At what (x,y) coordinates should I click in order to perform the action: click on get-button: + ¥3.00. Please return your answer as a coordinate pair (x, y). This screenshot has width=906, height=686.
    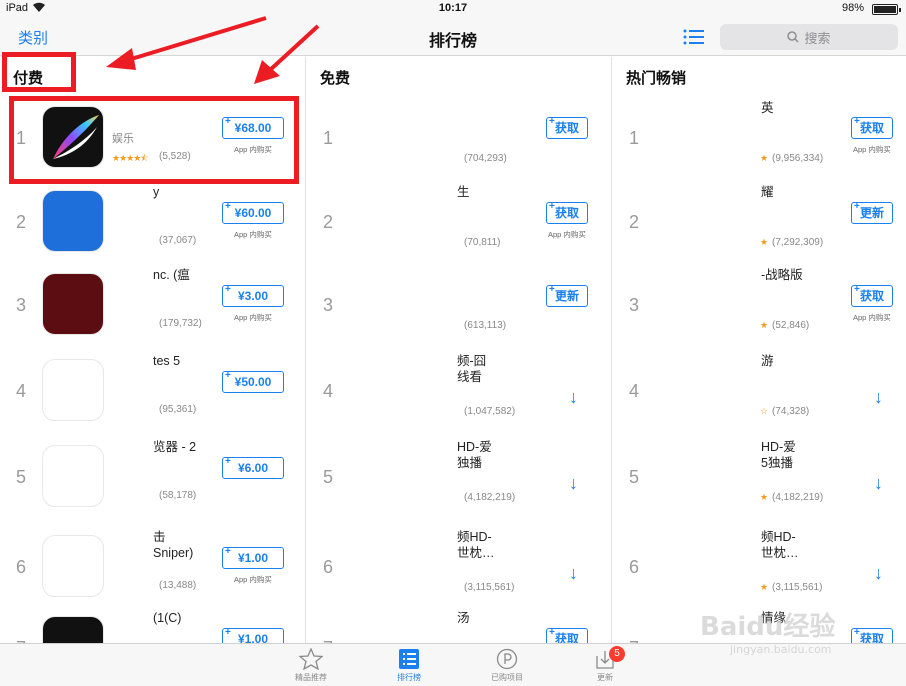
    Looking at the image, I should click on (253, 295).